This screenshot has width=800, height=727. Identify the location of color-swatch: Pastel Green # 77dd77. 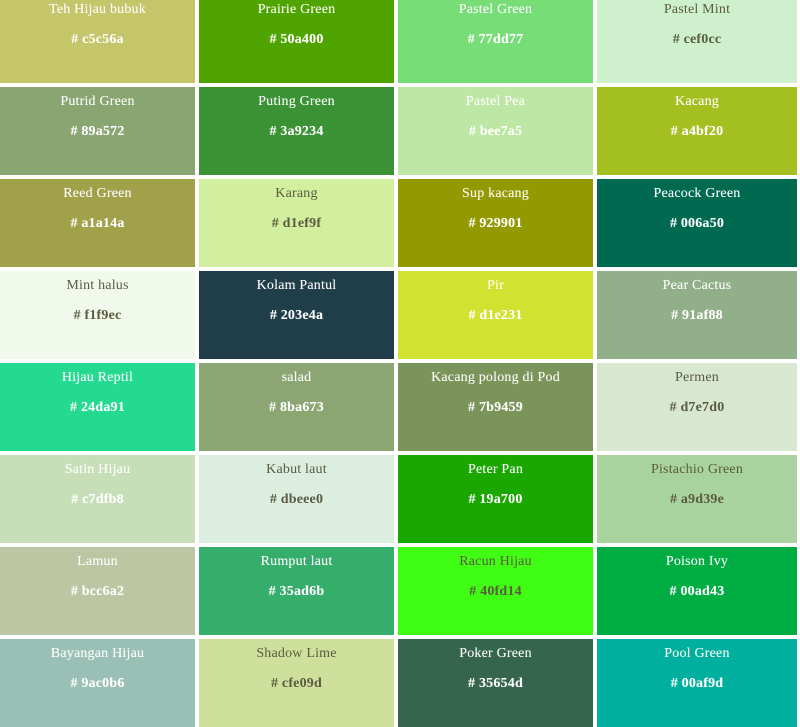
(497, 41).